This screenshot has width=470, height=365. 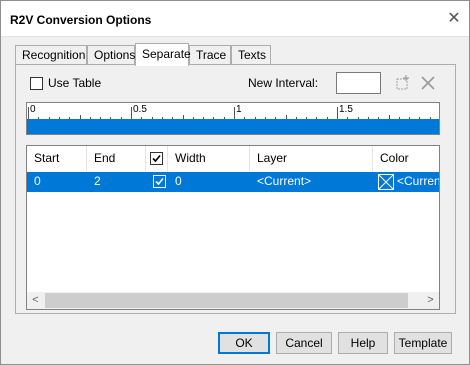 What do you see at coordinates (35, 300) in the screenshot?
I see `scroll-left-icon: <` at bounding box center [35, 300].